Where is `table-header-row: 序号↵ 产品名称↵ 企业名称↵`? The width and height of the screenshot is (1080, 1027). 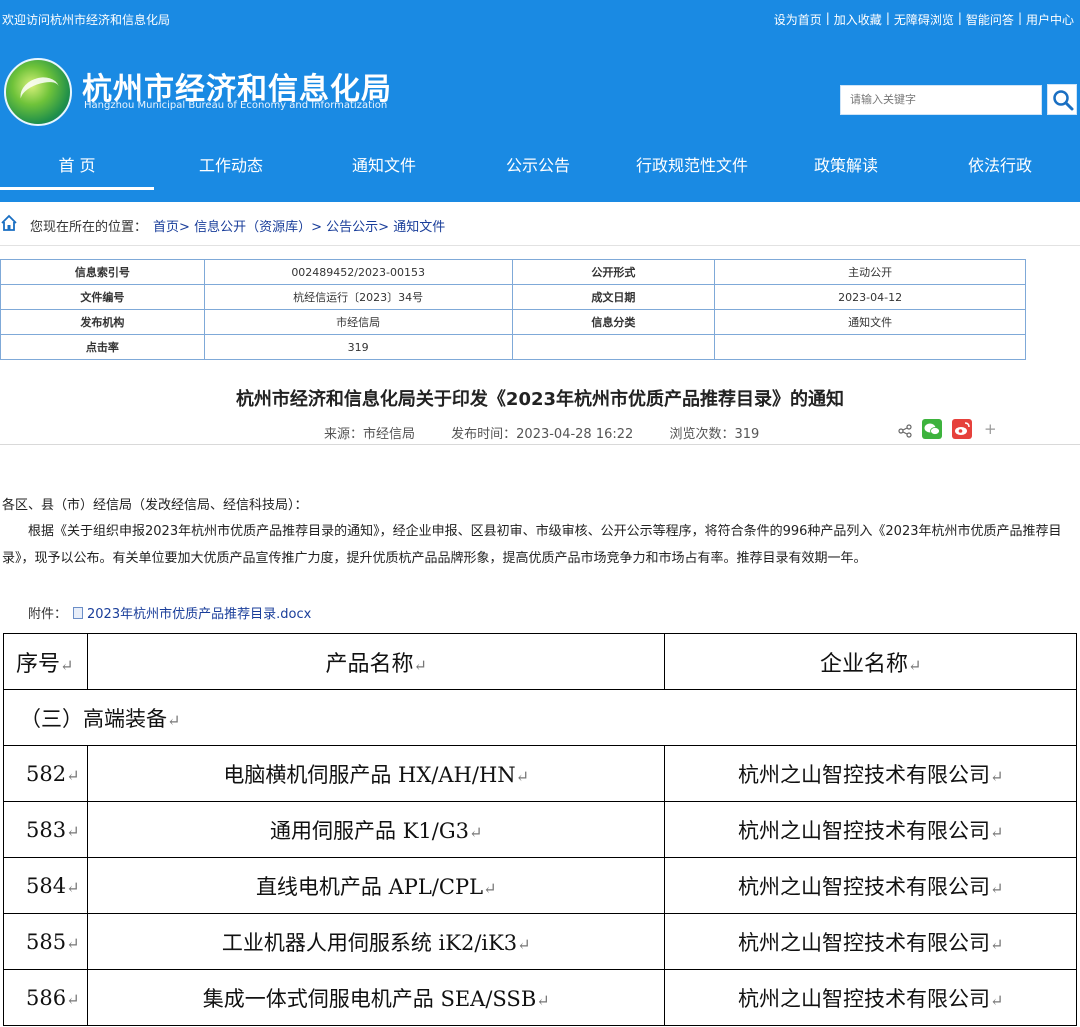
table-header-row: 序号↵ 产品名称↵ 企业名称↵ is located at coordinates (540, 661).